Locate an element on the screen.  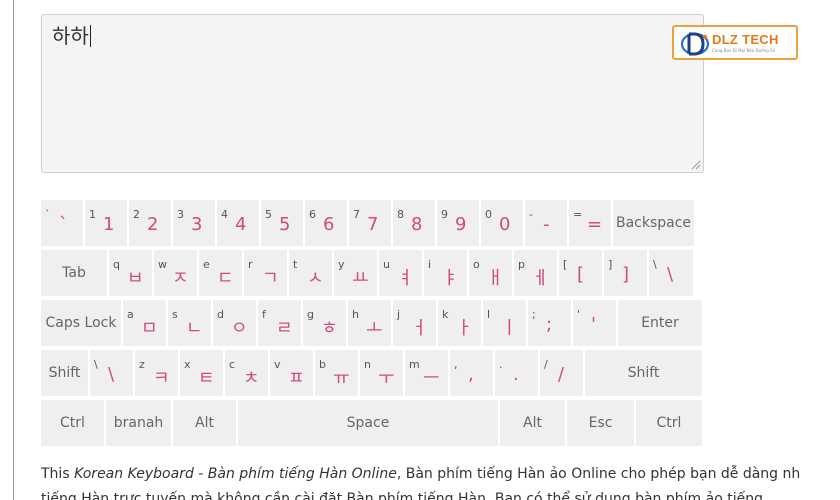
key-latin-label: j is located at coordinates (399, 314).